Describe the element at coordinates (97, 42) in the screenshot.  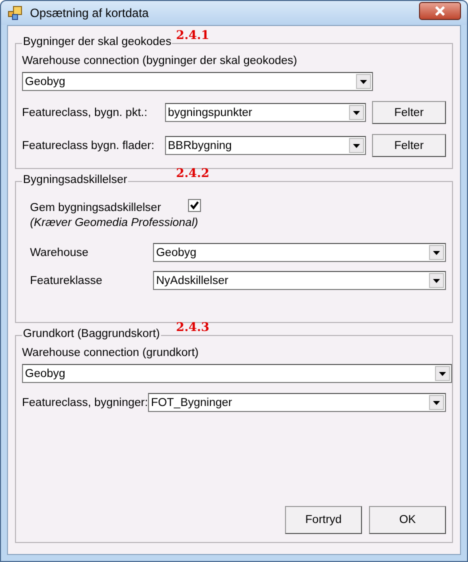
I see `group-title: Bygninger der skal geokodes` at that location.